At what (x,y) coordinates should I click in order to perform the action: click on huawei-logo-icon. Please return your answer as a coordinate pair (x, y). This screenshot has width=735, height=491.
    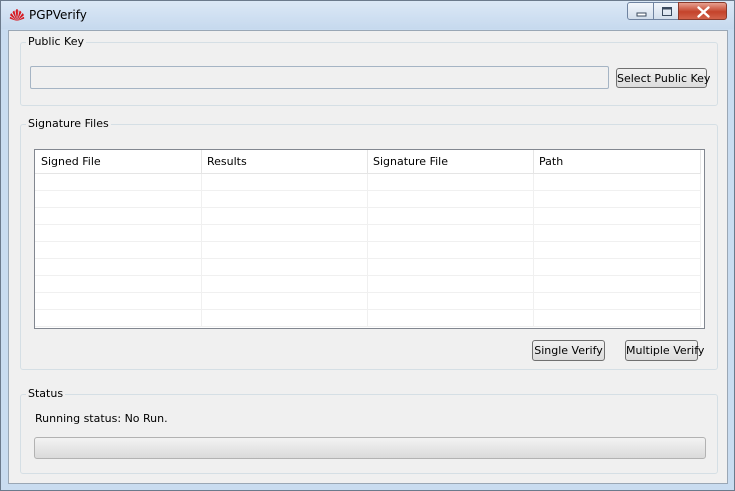
    Looking at the image, I should click on (17, 15).